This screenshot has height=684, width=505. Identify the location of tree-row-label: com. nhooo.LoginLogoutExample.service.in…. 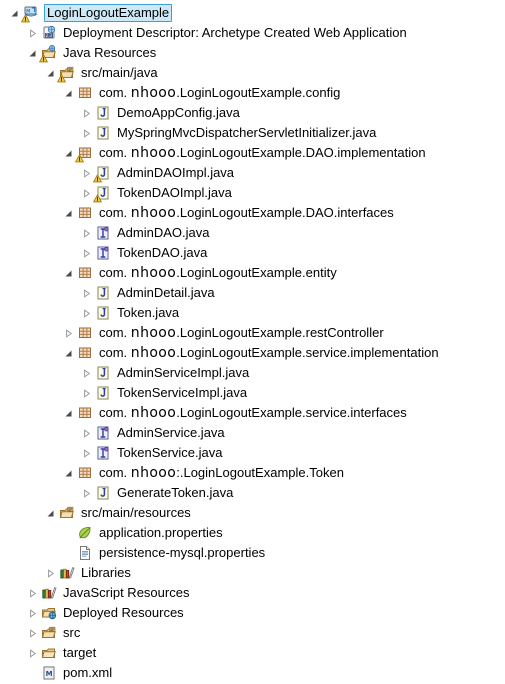
(253, 413).